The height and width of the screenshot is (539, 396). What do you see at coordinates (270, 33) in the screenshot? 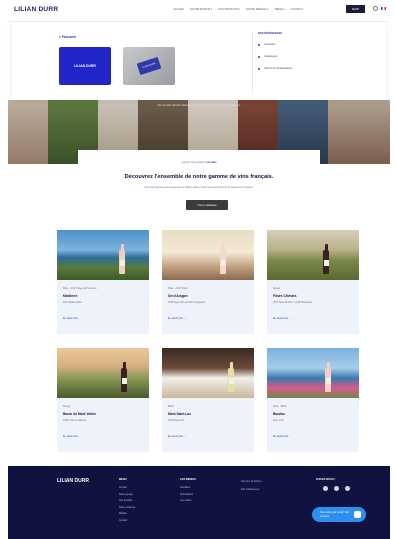
I see `panel-links-heading: NOS RÉFÉRENCES` at bounding box center [270, 33].